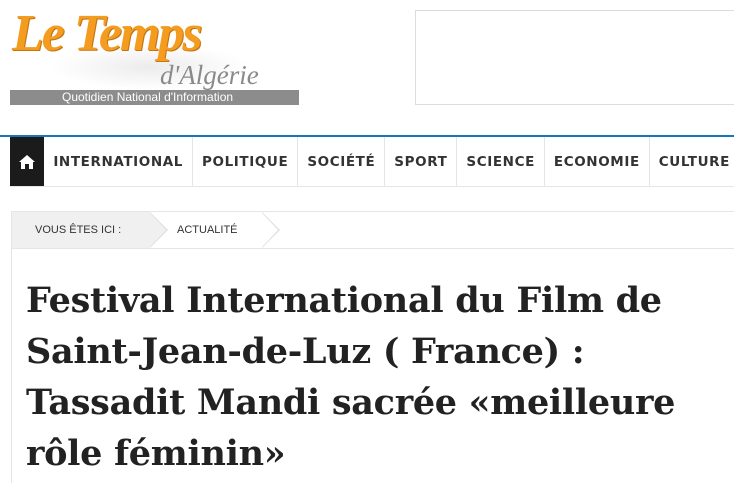 This screenshot has width=734, height=483. Describe the element at coordinates (597, 161) in the screenshot. I see `nav-item-economie: ECONOMIE` at that location.